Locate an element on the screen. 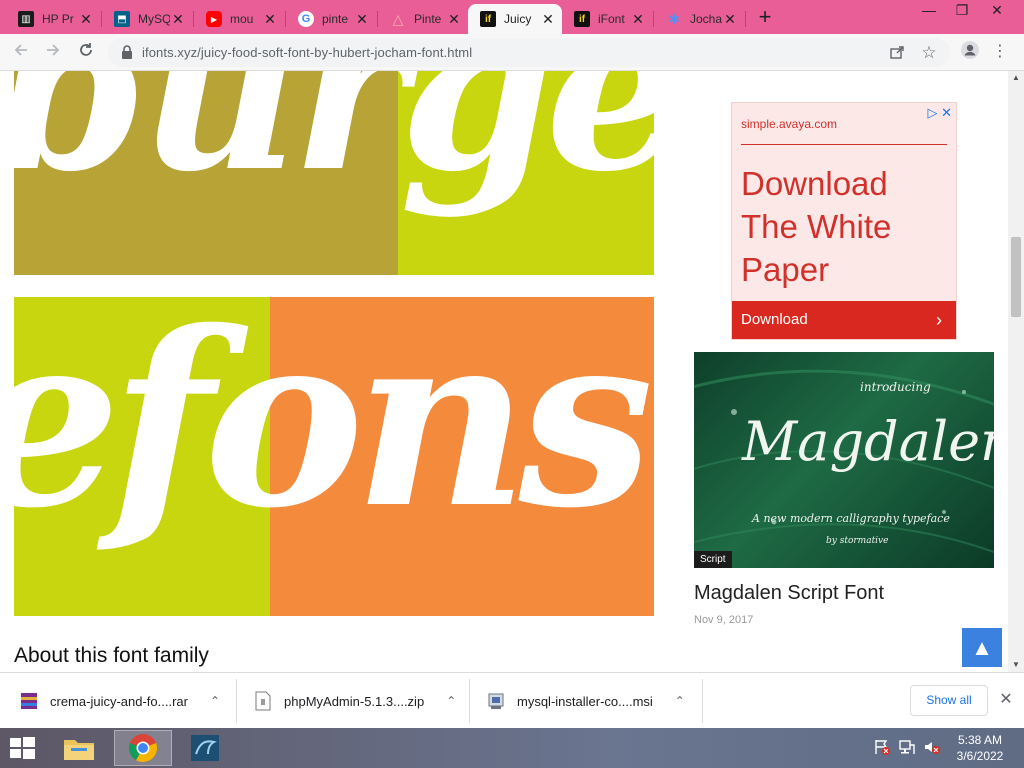 The height and width of the screenshot is (768, 1024). account-icon is located at coordinates (970, 50).